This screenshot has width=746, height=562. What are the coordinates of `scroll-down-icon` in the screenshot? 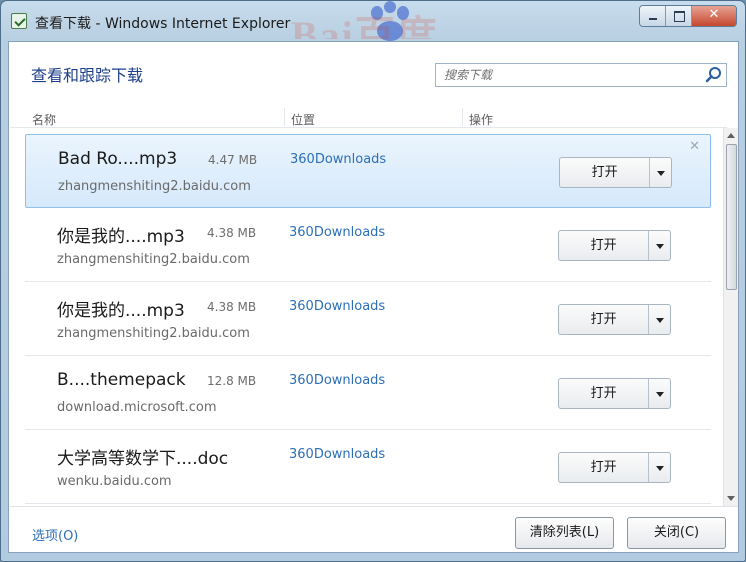 It's located at (731, 498).